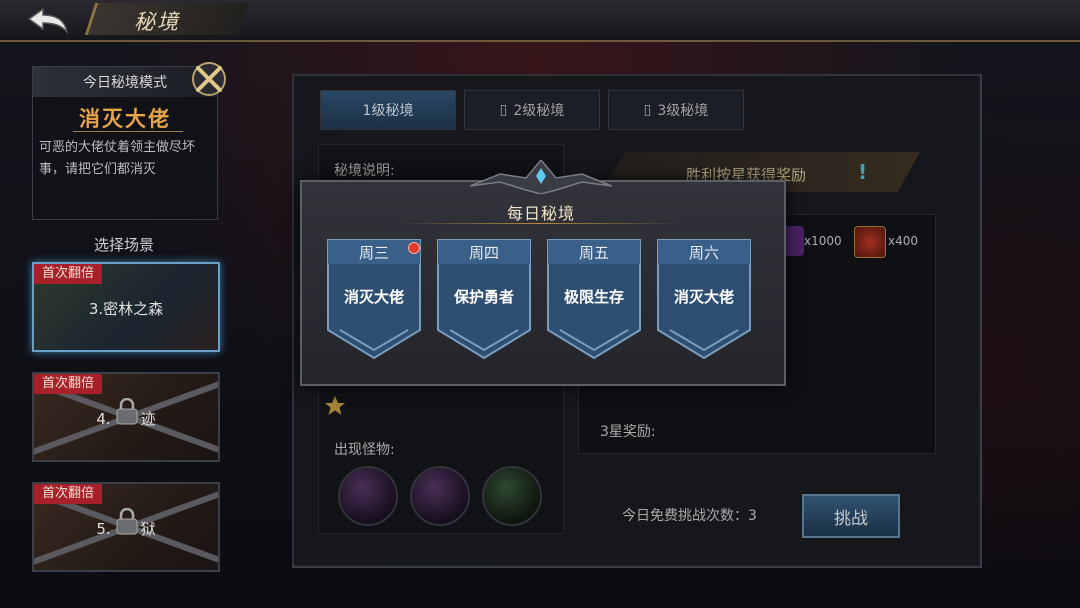  Describe the element at coordinates (703, 253) in the screenshot. I see `day-label: 周六` at that location.